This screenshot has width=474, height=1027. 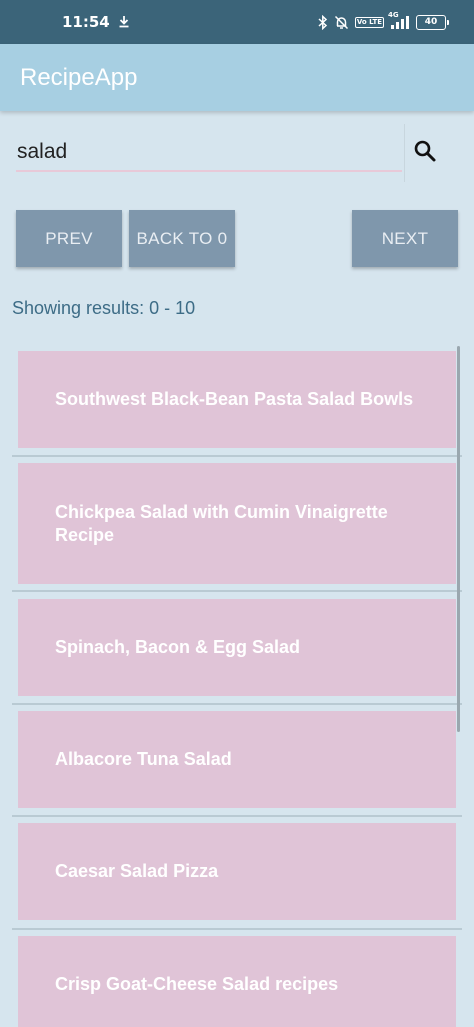 I want to click on recipe-list-item: Caesar Salad Pizza, so click(x=237, y=871).